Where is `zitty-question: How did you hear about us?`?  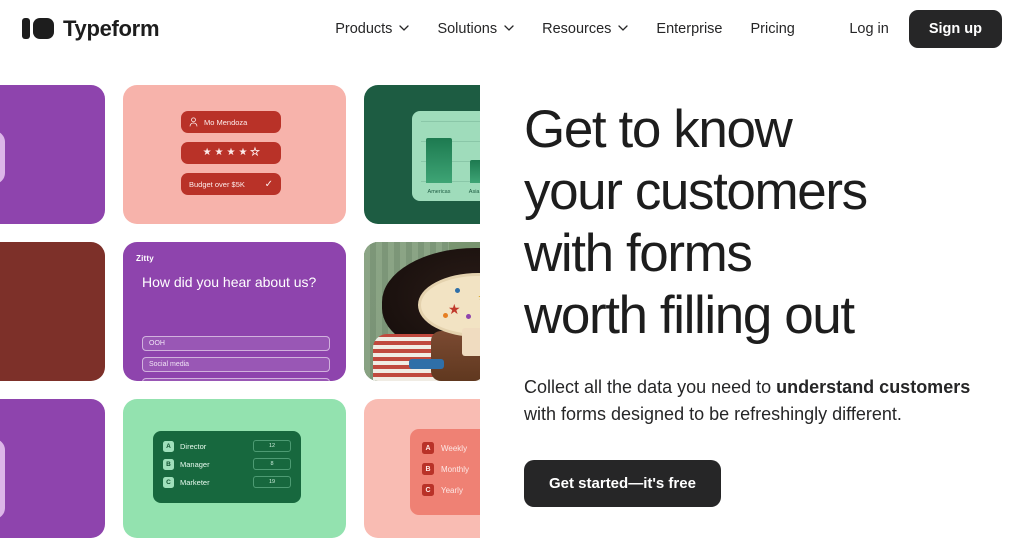
zitty-question: How did you hear about us? is located at coordinates (229, 282).